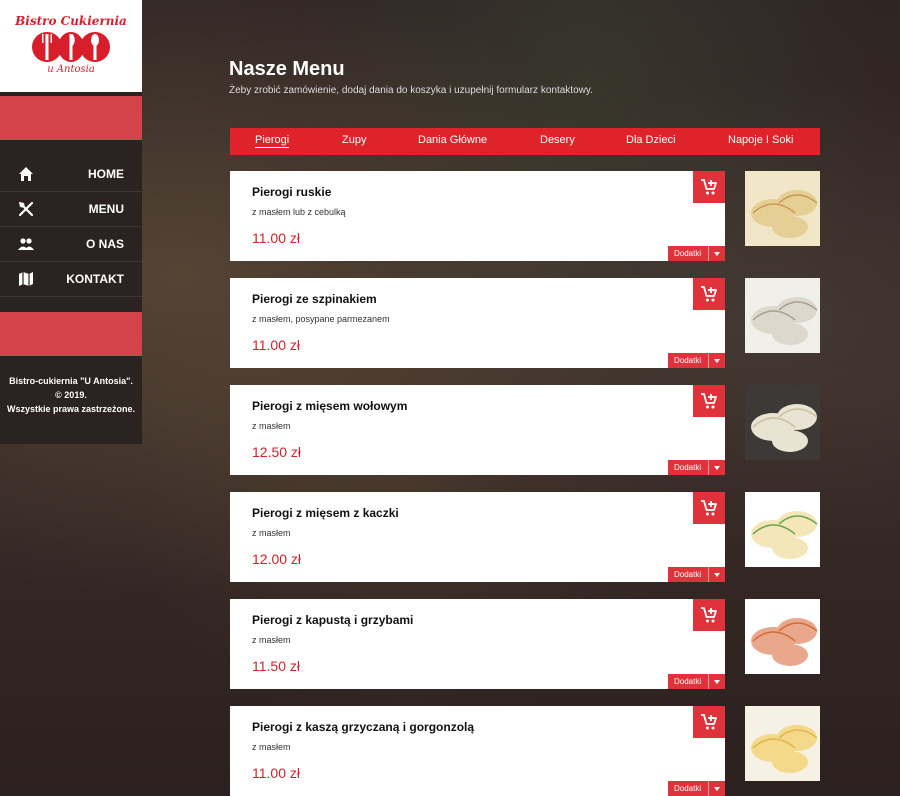 The height and width of the screenshot is (796, 900). Describe the element at coordinates (651, 140) in the screenshot. I see `tab-dla-dzieci: Dla Dzieci` at that location.